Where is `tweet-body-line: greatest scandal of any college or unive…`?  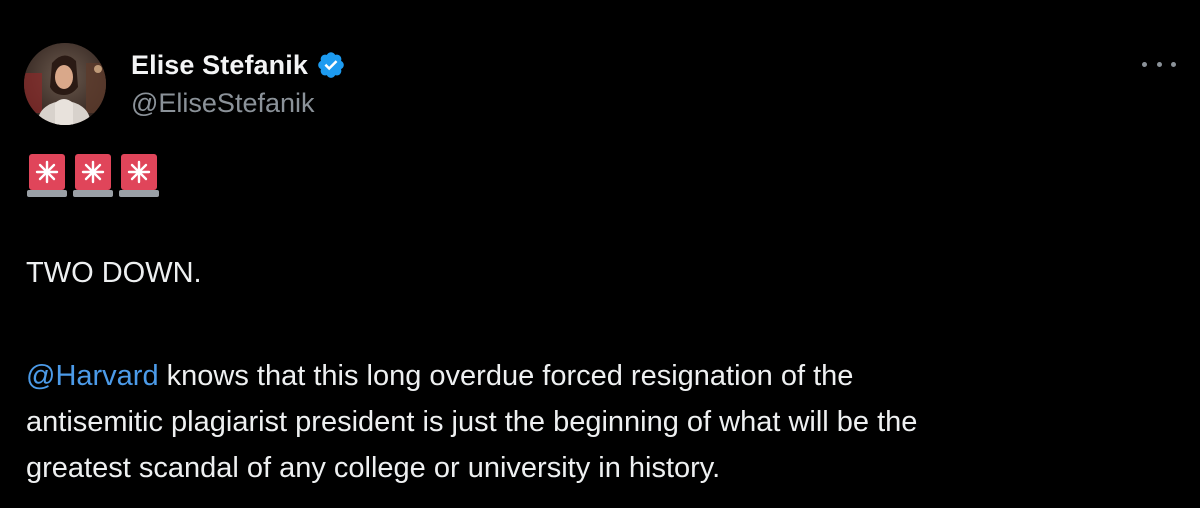
tweet-body-line: greatest scandal of any college or unive… is located at coordinates (373, 468).